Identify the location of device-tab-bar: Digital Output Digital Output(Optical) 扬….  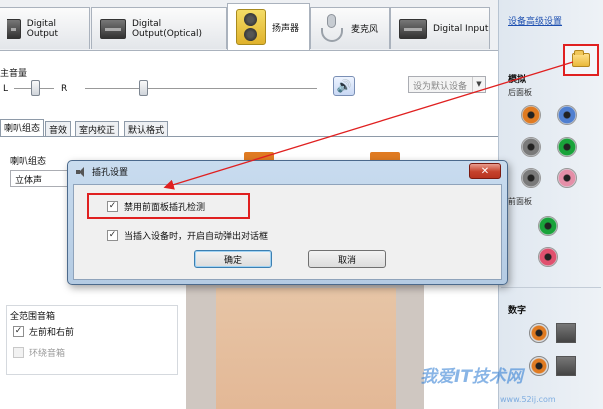
(249, 25).